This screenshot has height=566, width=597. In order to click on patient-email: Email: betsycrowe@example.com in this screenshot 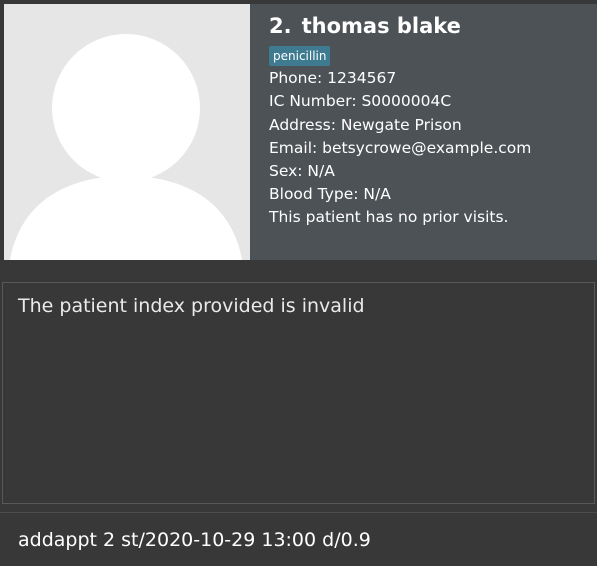, I will do `click(400, 148)`.